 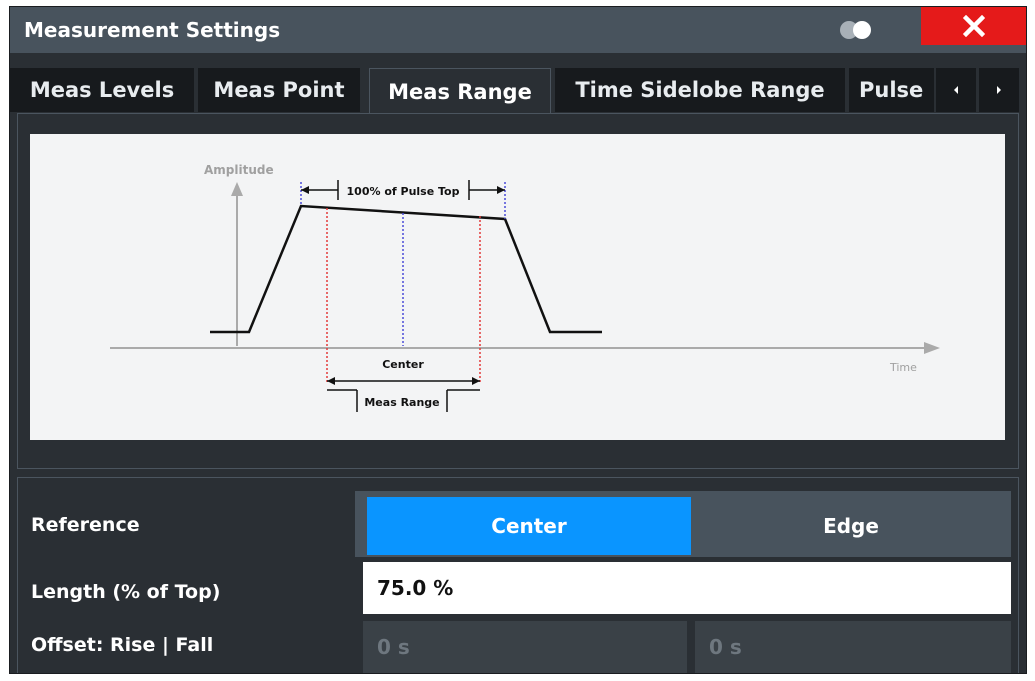 I want to click on close-button, so click(x=973, y=26).